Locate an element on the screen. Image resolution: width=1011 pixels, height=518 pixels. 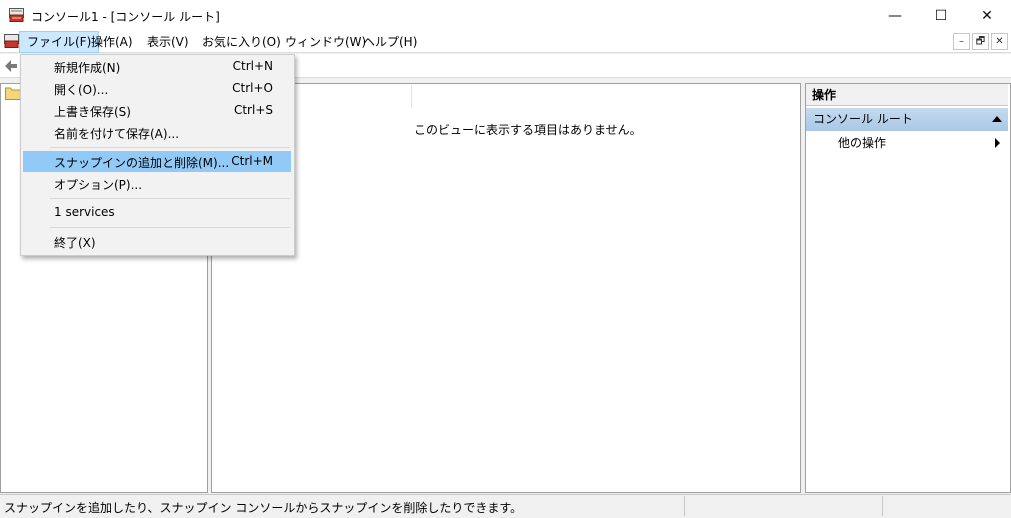
mdi-restore-button: 🗗 is located at coordinates (980, 41).